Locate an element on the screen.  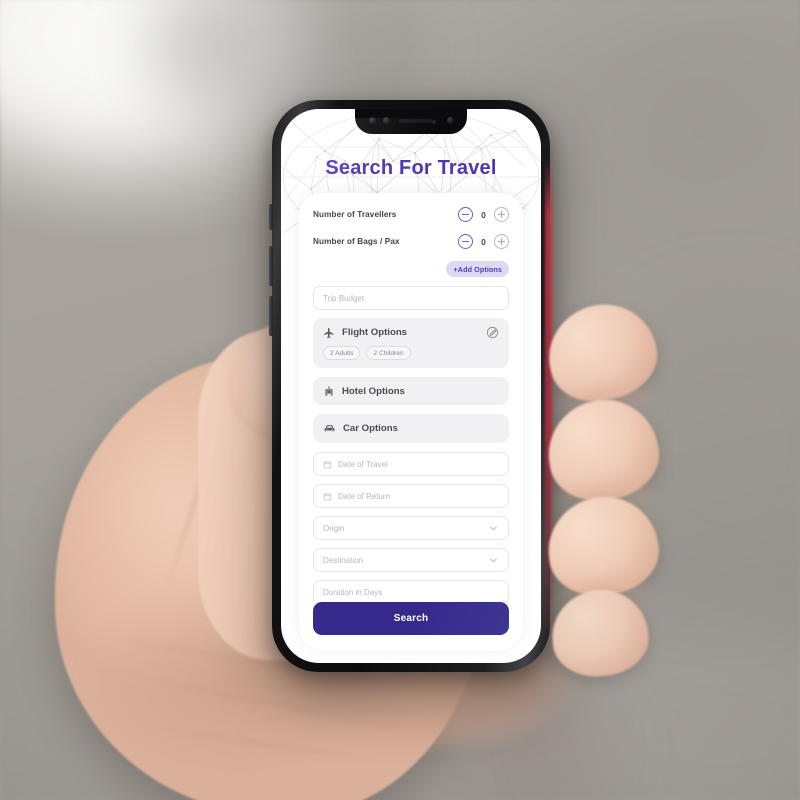
flight-passenger-chips: 2 Adults 2 Children is located at coordinates (411, 353).